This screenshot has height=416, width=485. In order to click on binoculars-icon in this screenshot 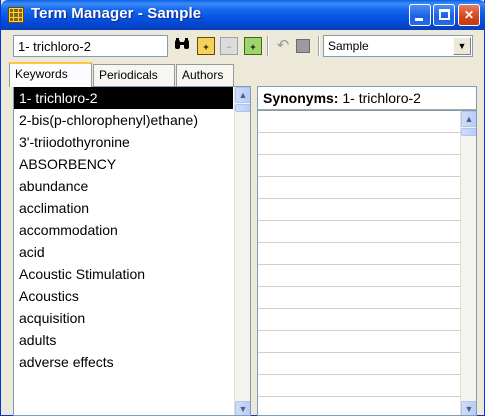, I will do `click(182, 46)`.